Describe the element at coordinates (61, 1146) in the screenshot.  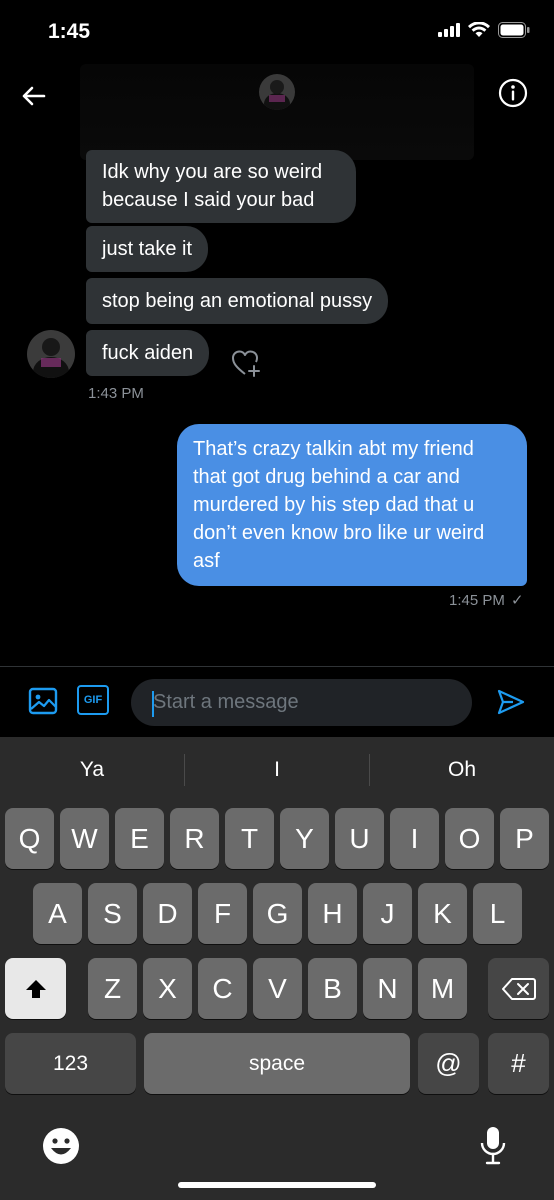
I see `emoji-icon` at that location.